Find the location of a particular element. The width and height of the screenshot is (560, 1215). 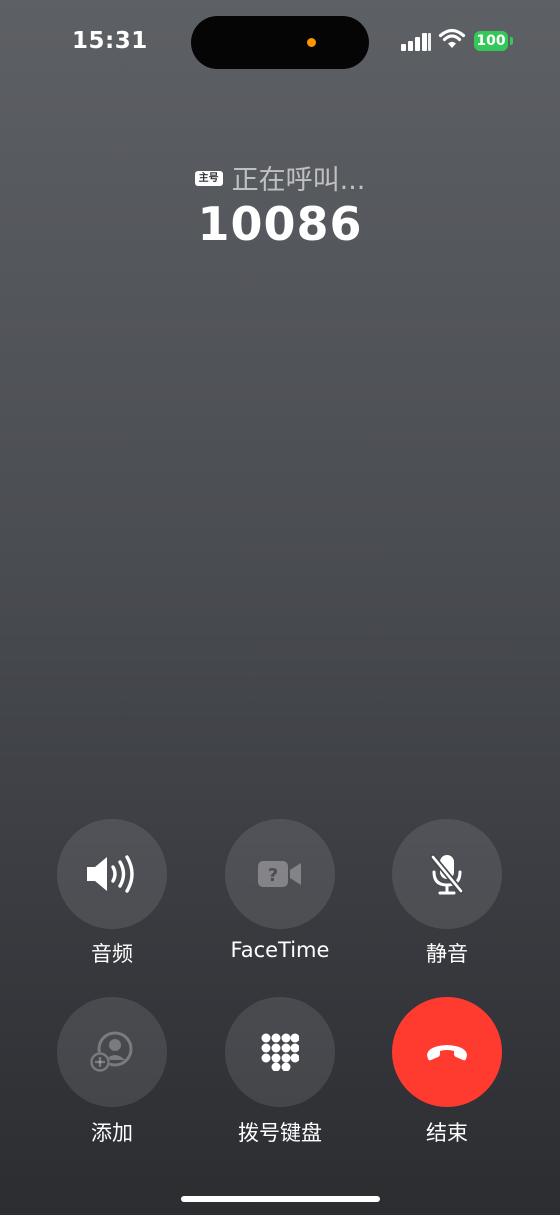

keypad-button is located at coordinates (280, 1052).